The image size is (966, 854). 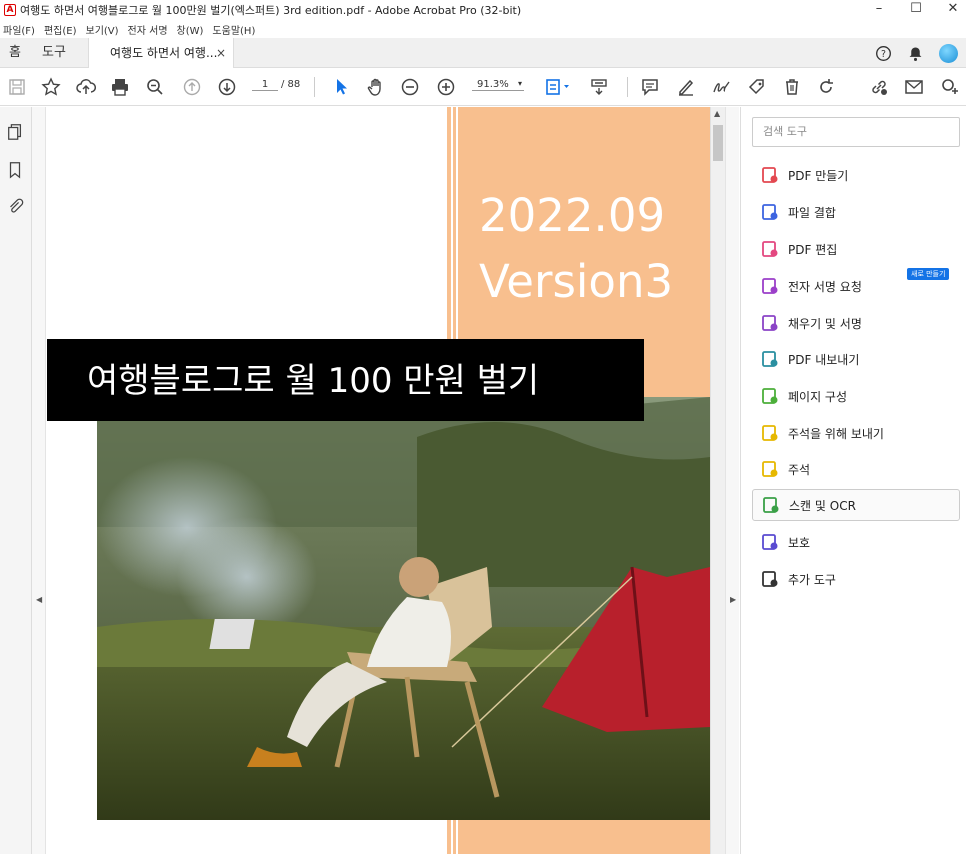 I want to click on right-panel-toggle: ▶, so click(x=732, y=480).